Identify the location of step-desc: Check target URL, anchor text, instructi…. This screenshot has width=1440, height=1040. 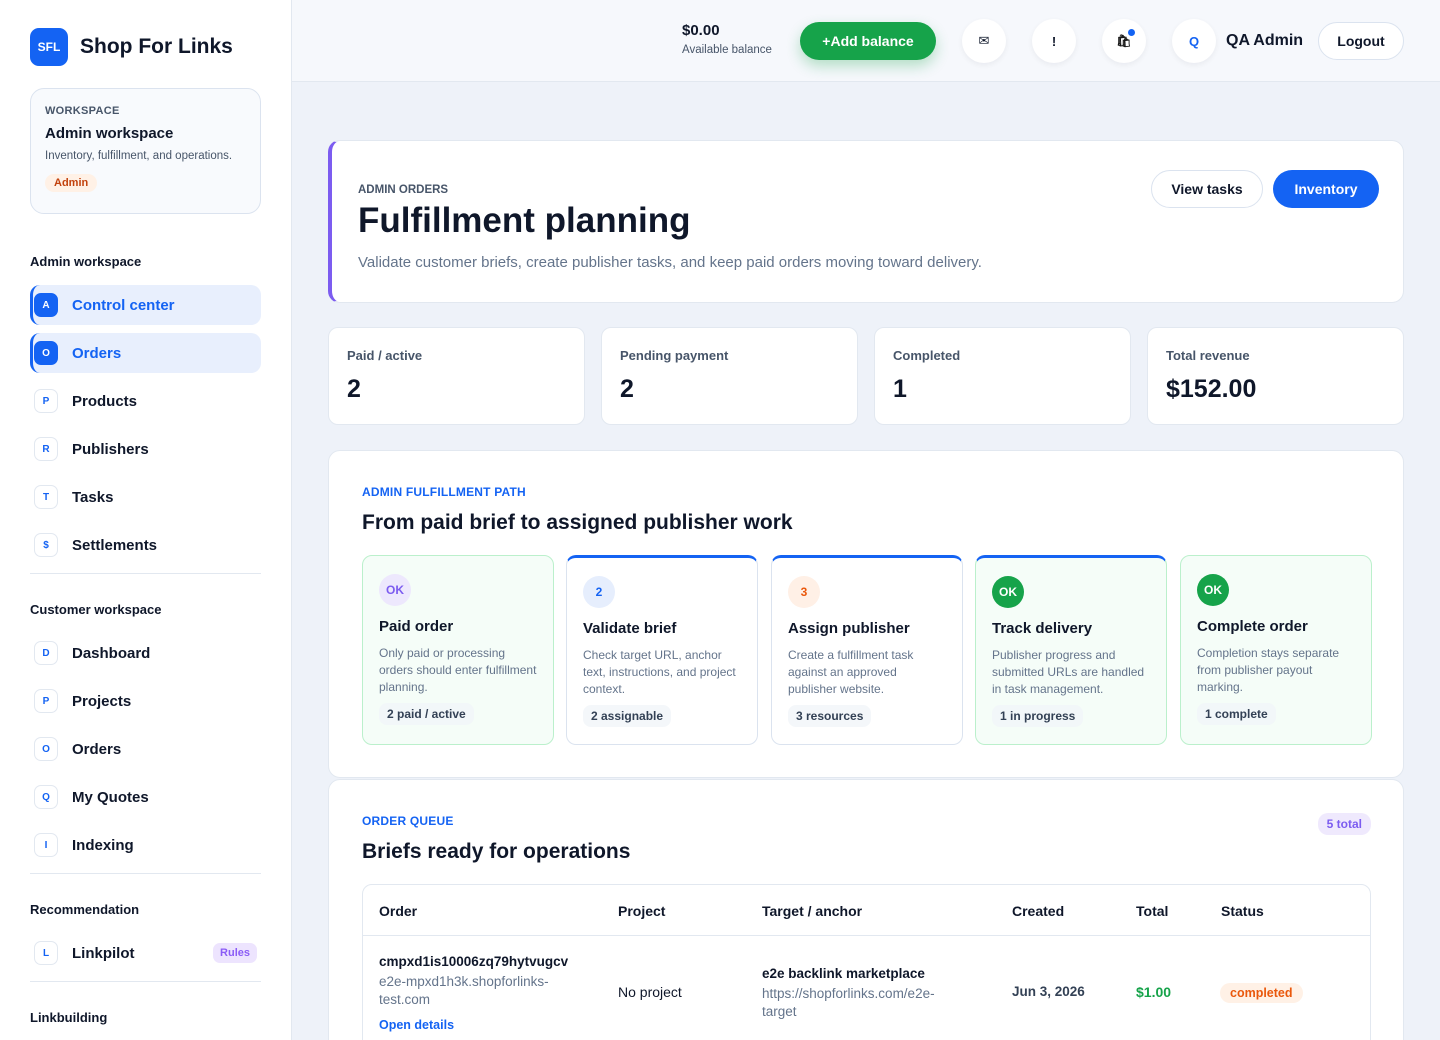
(659, 672).